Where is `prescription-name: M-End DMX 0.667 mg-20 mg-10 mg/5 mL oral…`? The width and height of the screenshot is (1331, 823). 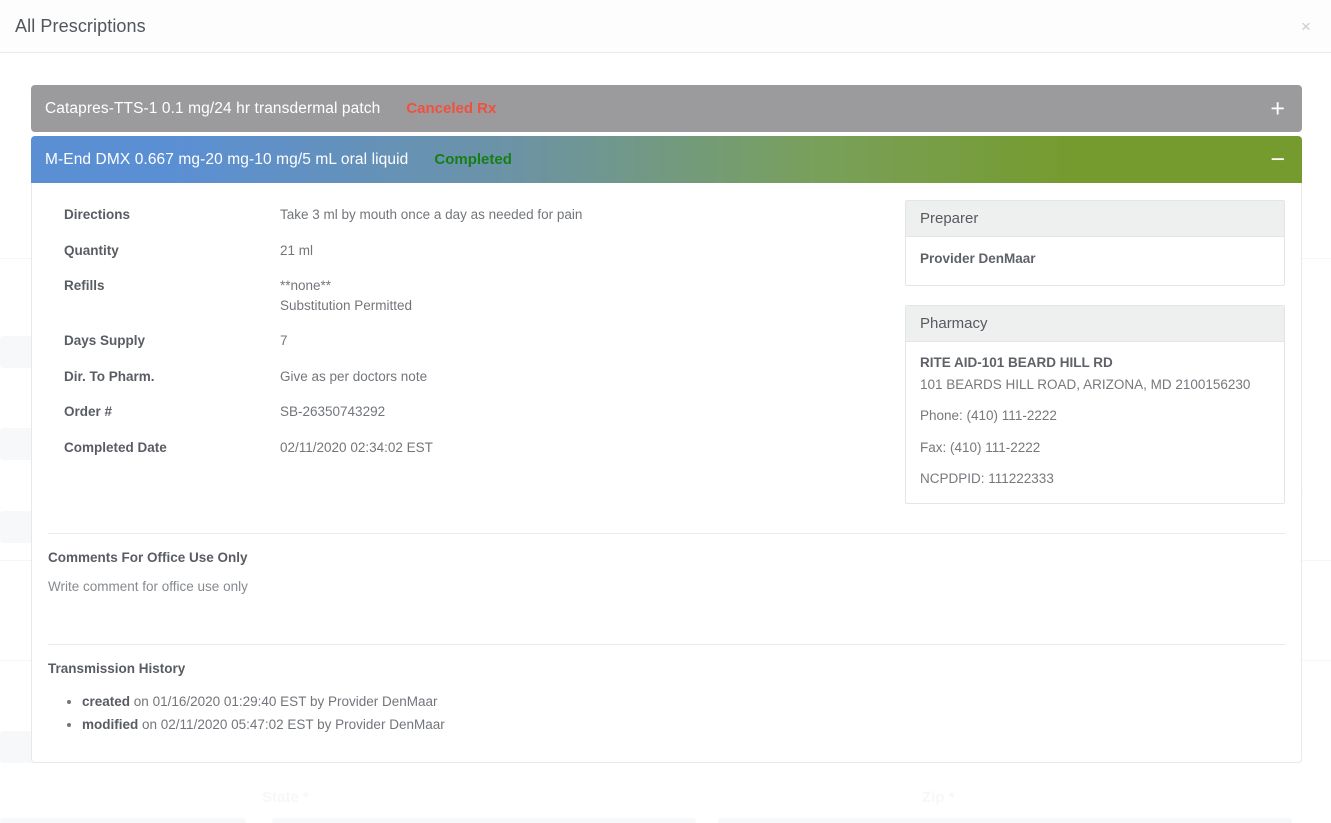
prescription-name: M-End DMX 0.667 mg-20 mg-10 mg/5 mL oral… is located at coordinates (227, 159).